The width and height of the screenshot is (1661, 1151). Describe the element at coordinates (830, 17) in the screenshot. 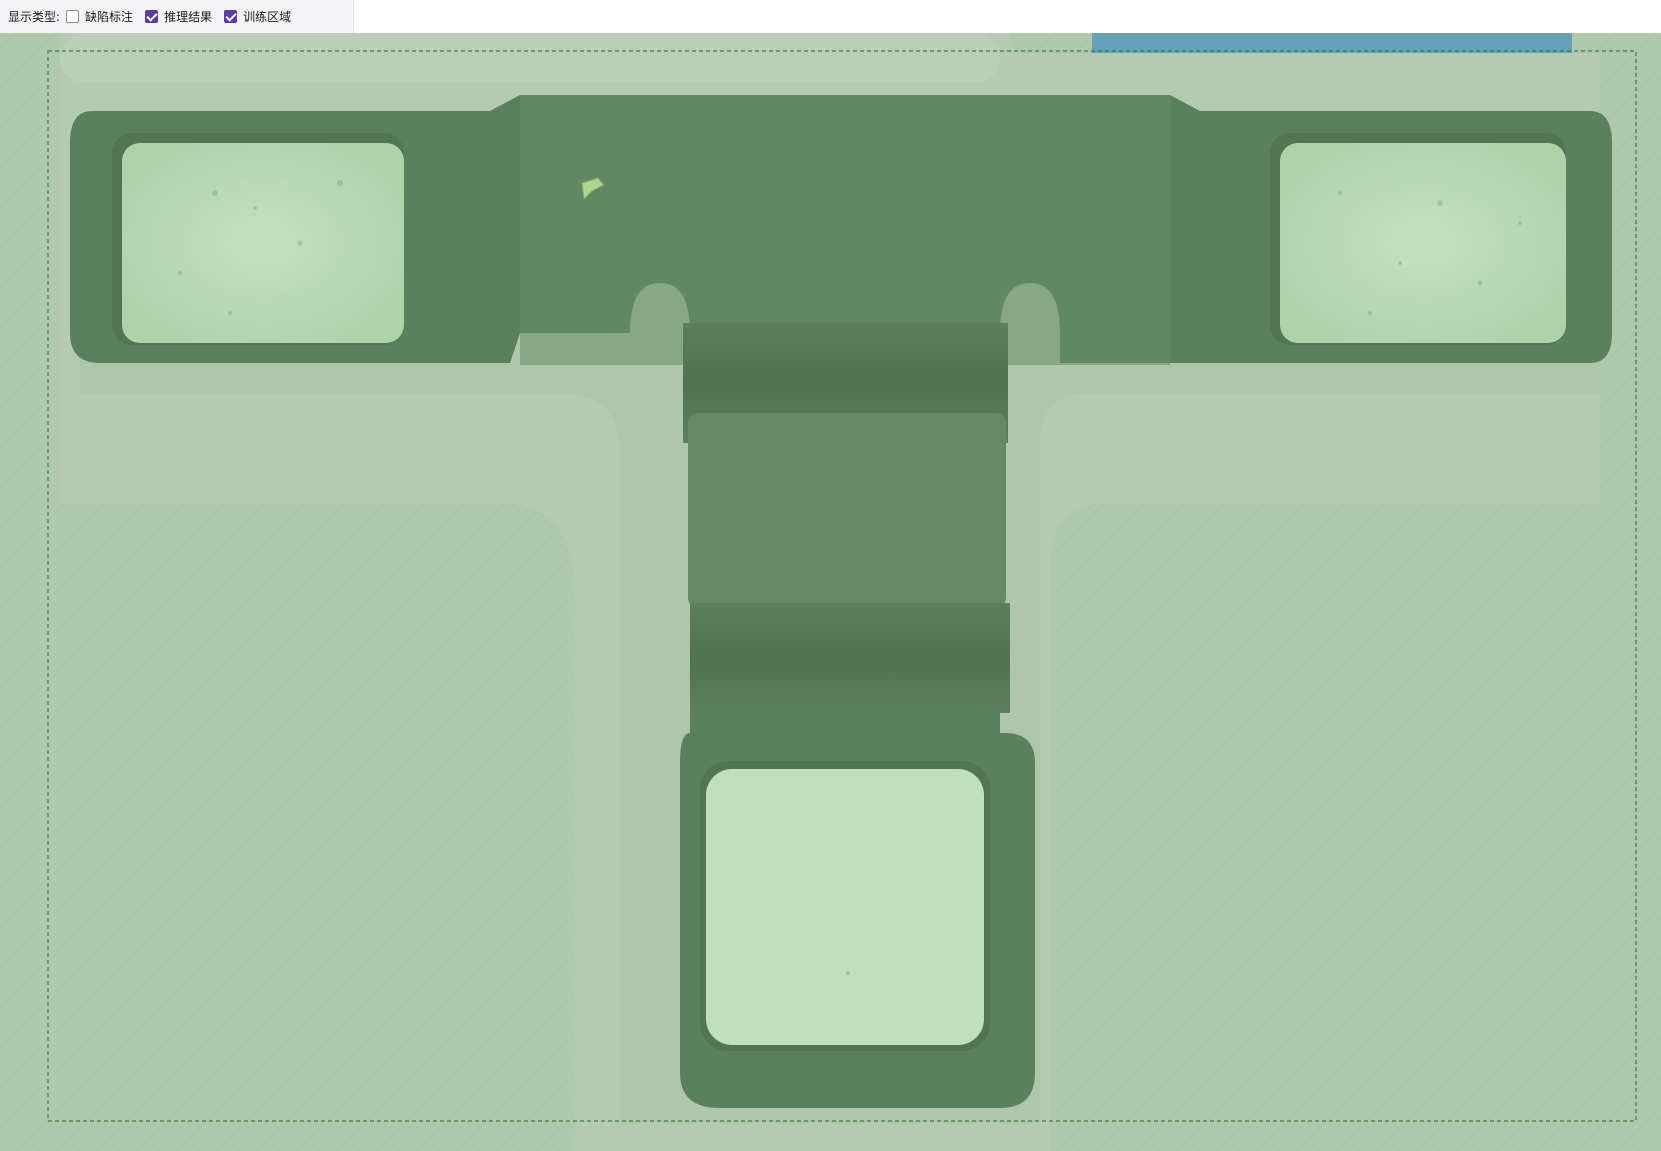

I see `toolbar: 显示类型: 缺陷标注 推理结果 训练区域` at that location.